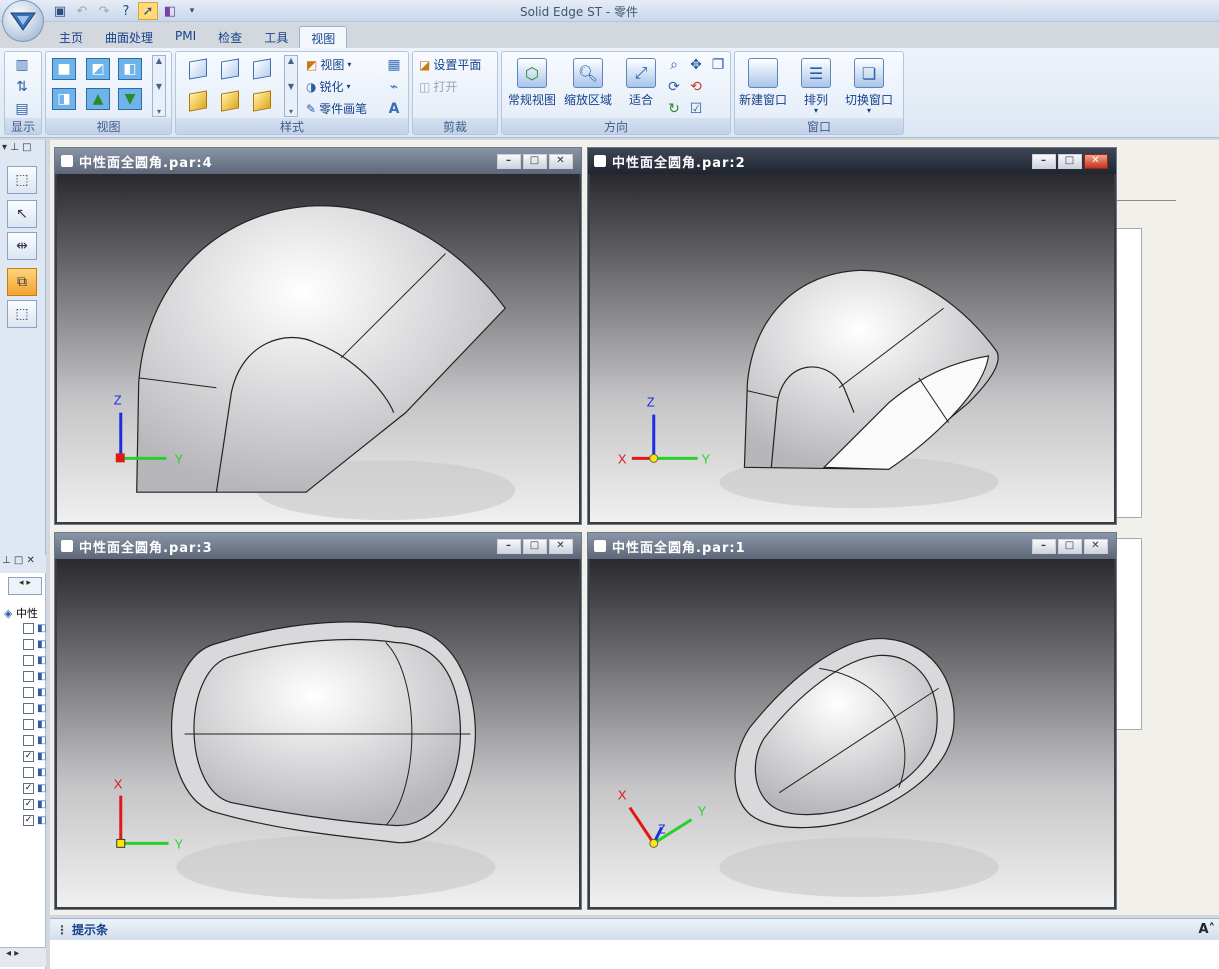 This screenshot has height=969, width=1219. I want to click on redo-icon: ↷, so click(104, 11).